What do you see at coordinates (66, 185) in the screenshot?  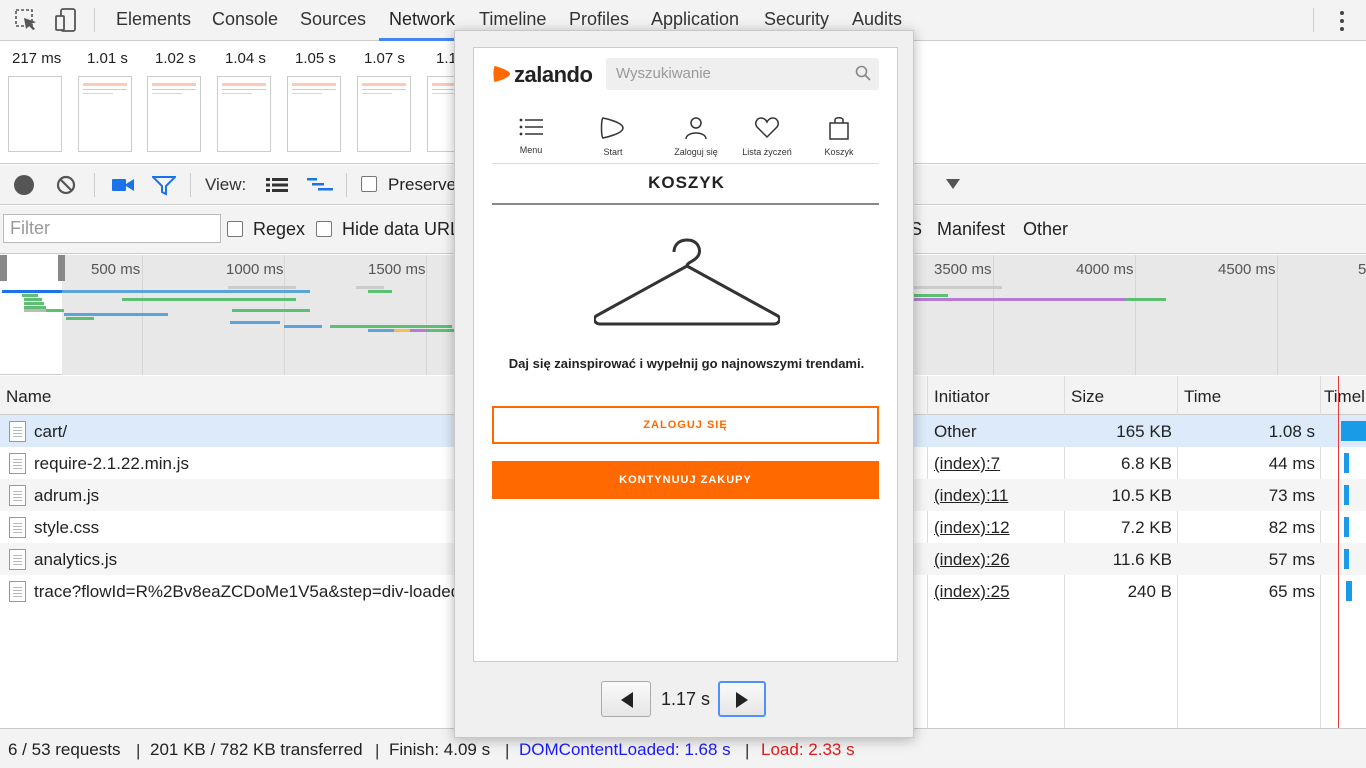 I see `clear-icon` at bounding box center [66, 185].